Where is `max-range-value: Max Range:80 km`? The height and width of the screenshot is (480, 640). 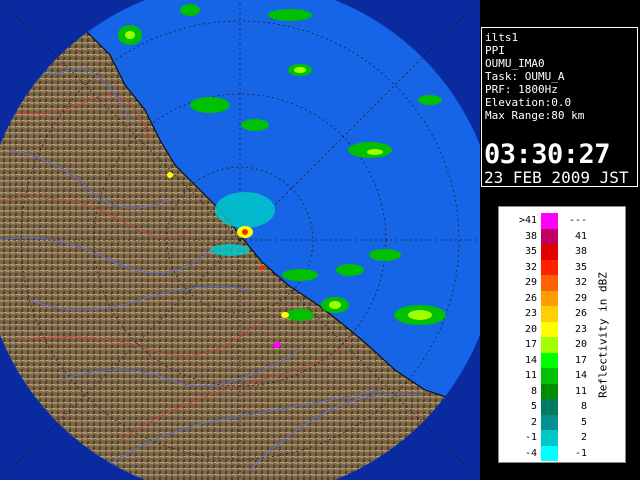
max-range-value: Max Range:80 km is located at coordinates (535, 115).